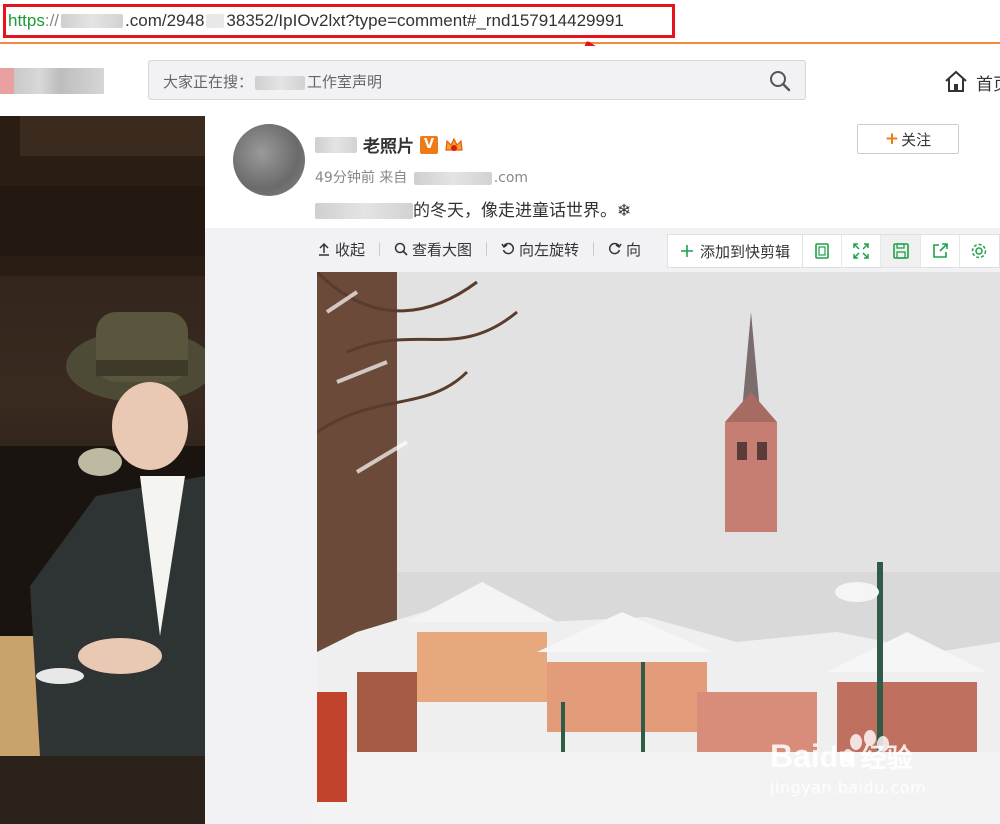 The image size is (1000, 824). I want to click on site-header: 大家正在搜： 工作室声明 首页, so click(500, 81).